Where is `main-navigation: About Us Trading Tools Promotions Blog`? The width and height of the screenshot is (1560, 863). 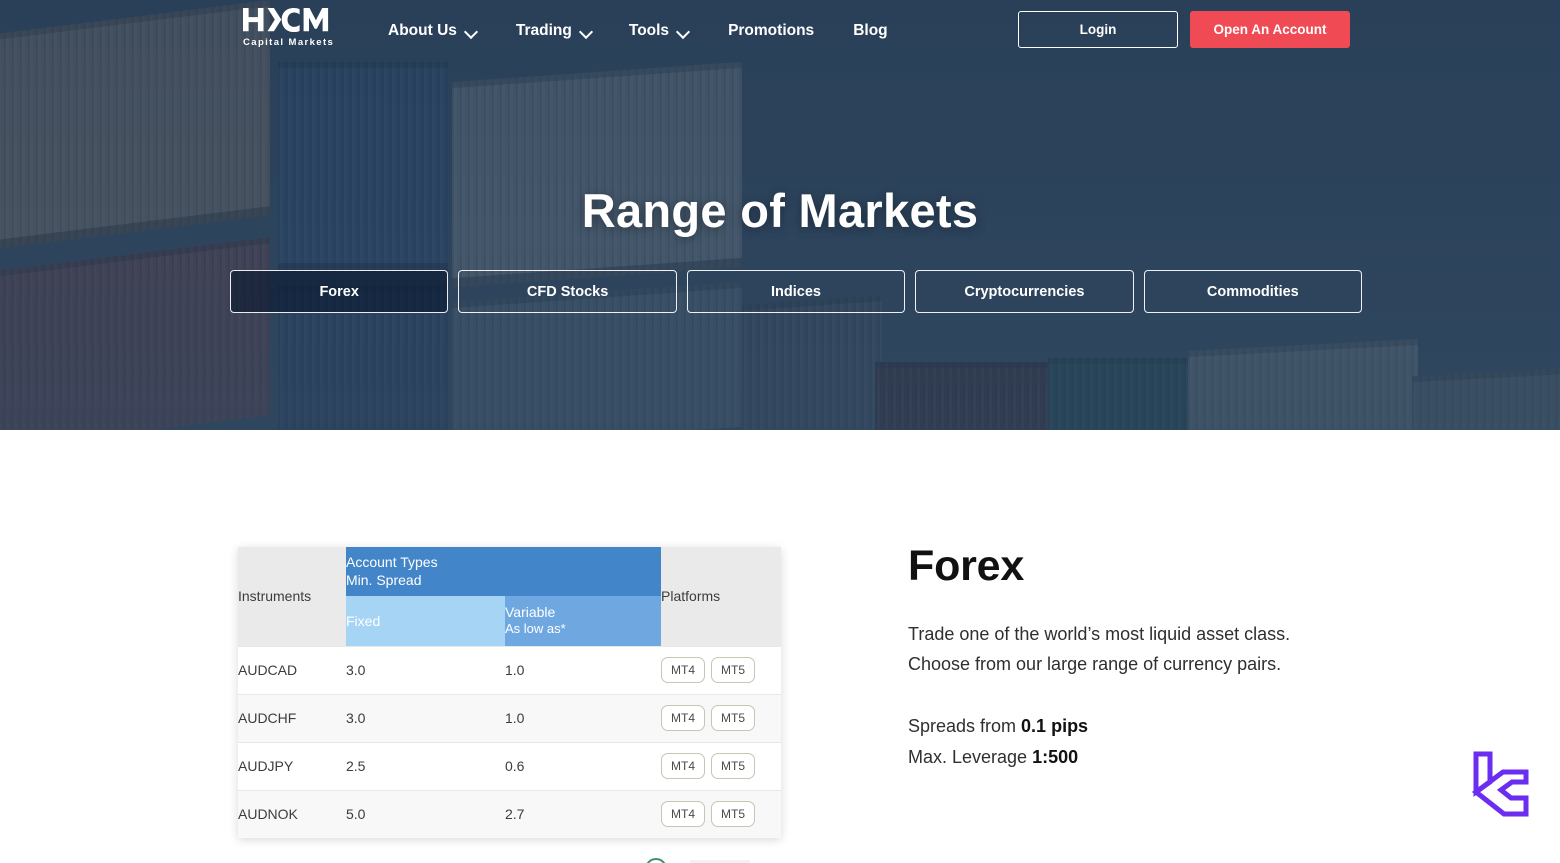
main-navigation: About Us Trading Tools Promotions Blog is located at coordinates (638, 30).